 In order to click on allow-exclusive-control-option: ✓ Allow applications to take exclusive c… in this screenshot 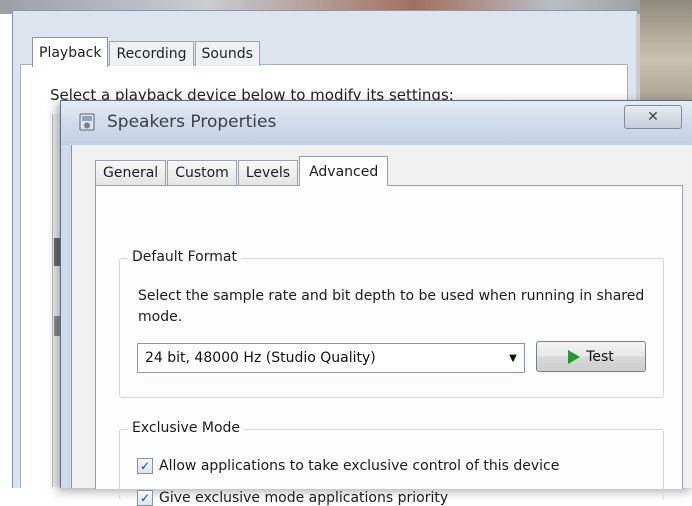, I will do `click(348, 466)`.